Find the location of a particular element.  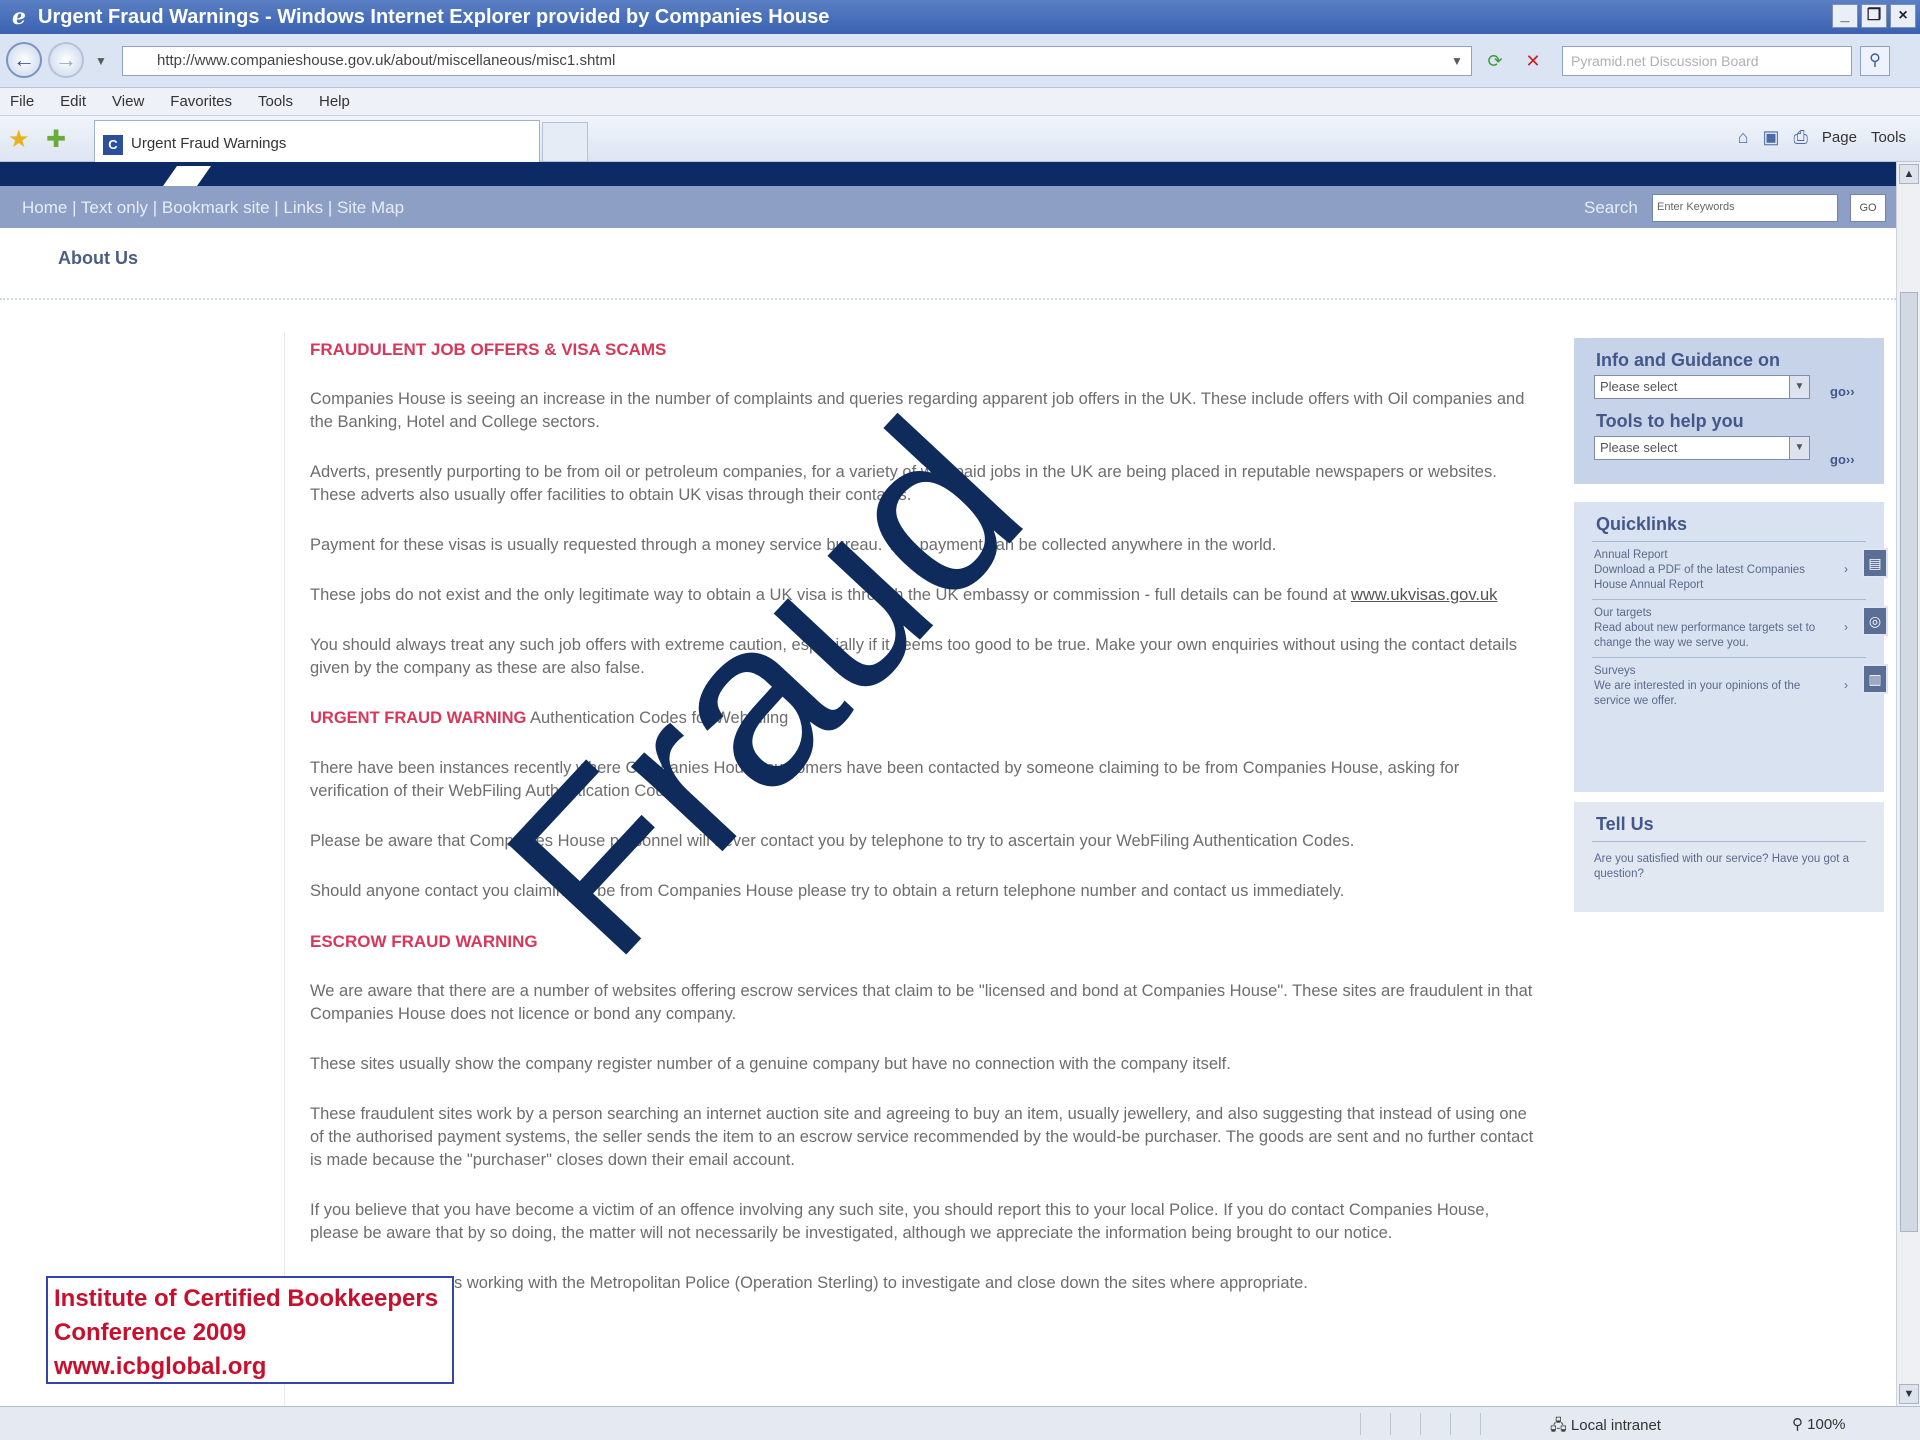

ukvisas-link: www.ukvisas.gov.uk is located at coordinates (1424, 595).